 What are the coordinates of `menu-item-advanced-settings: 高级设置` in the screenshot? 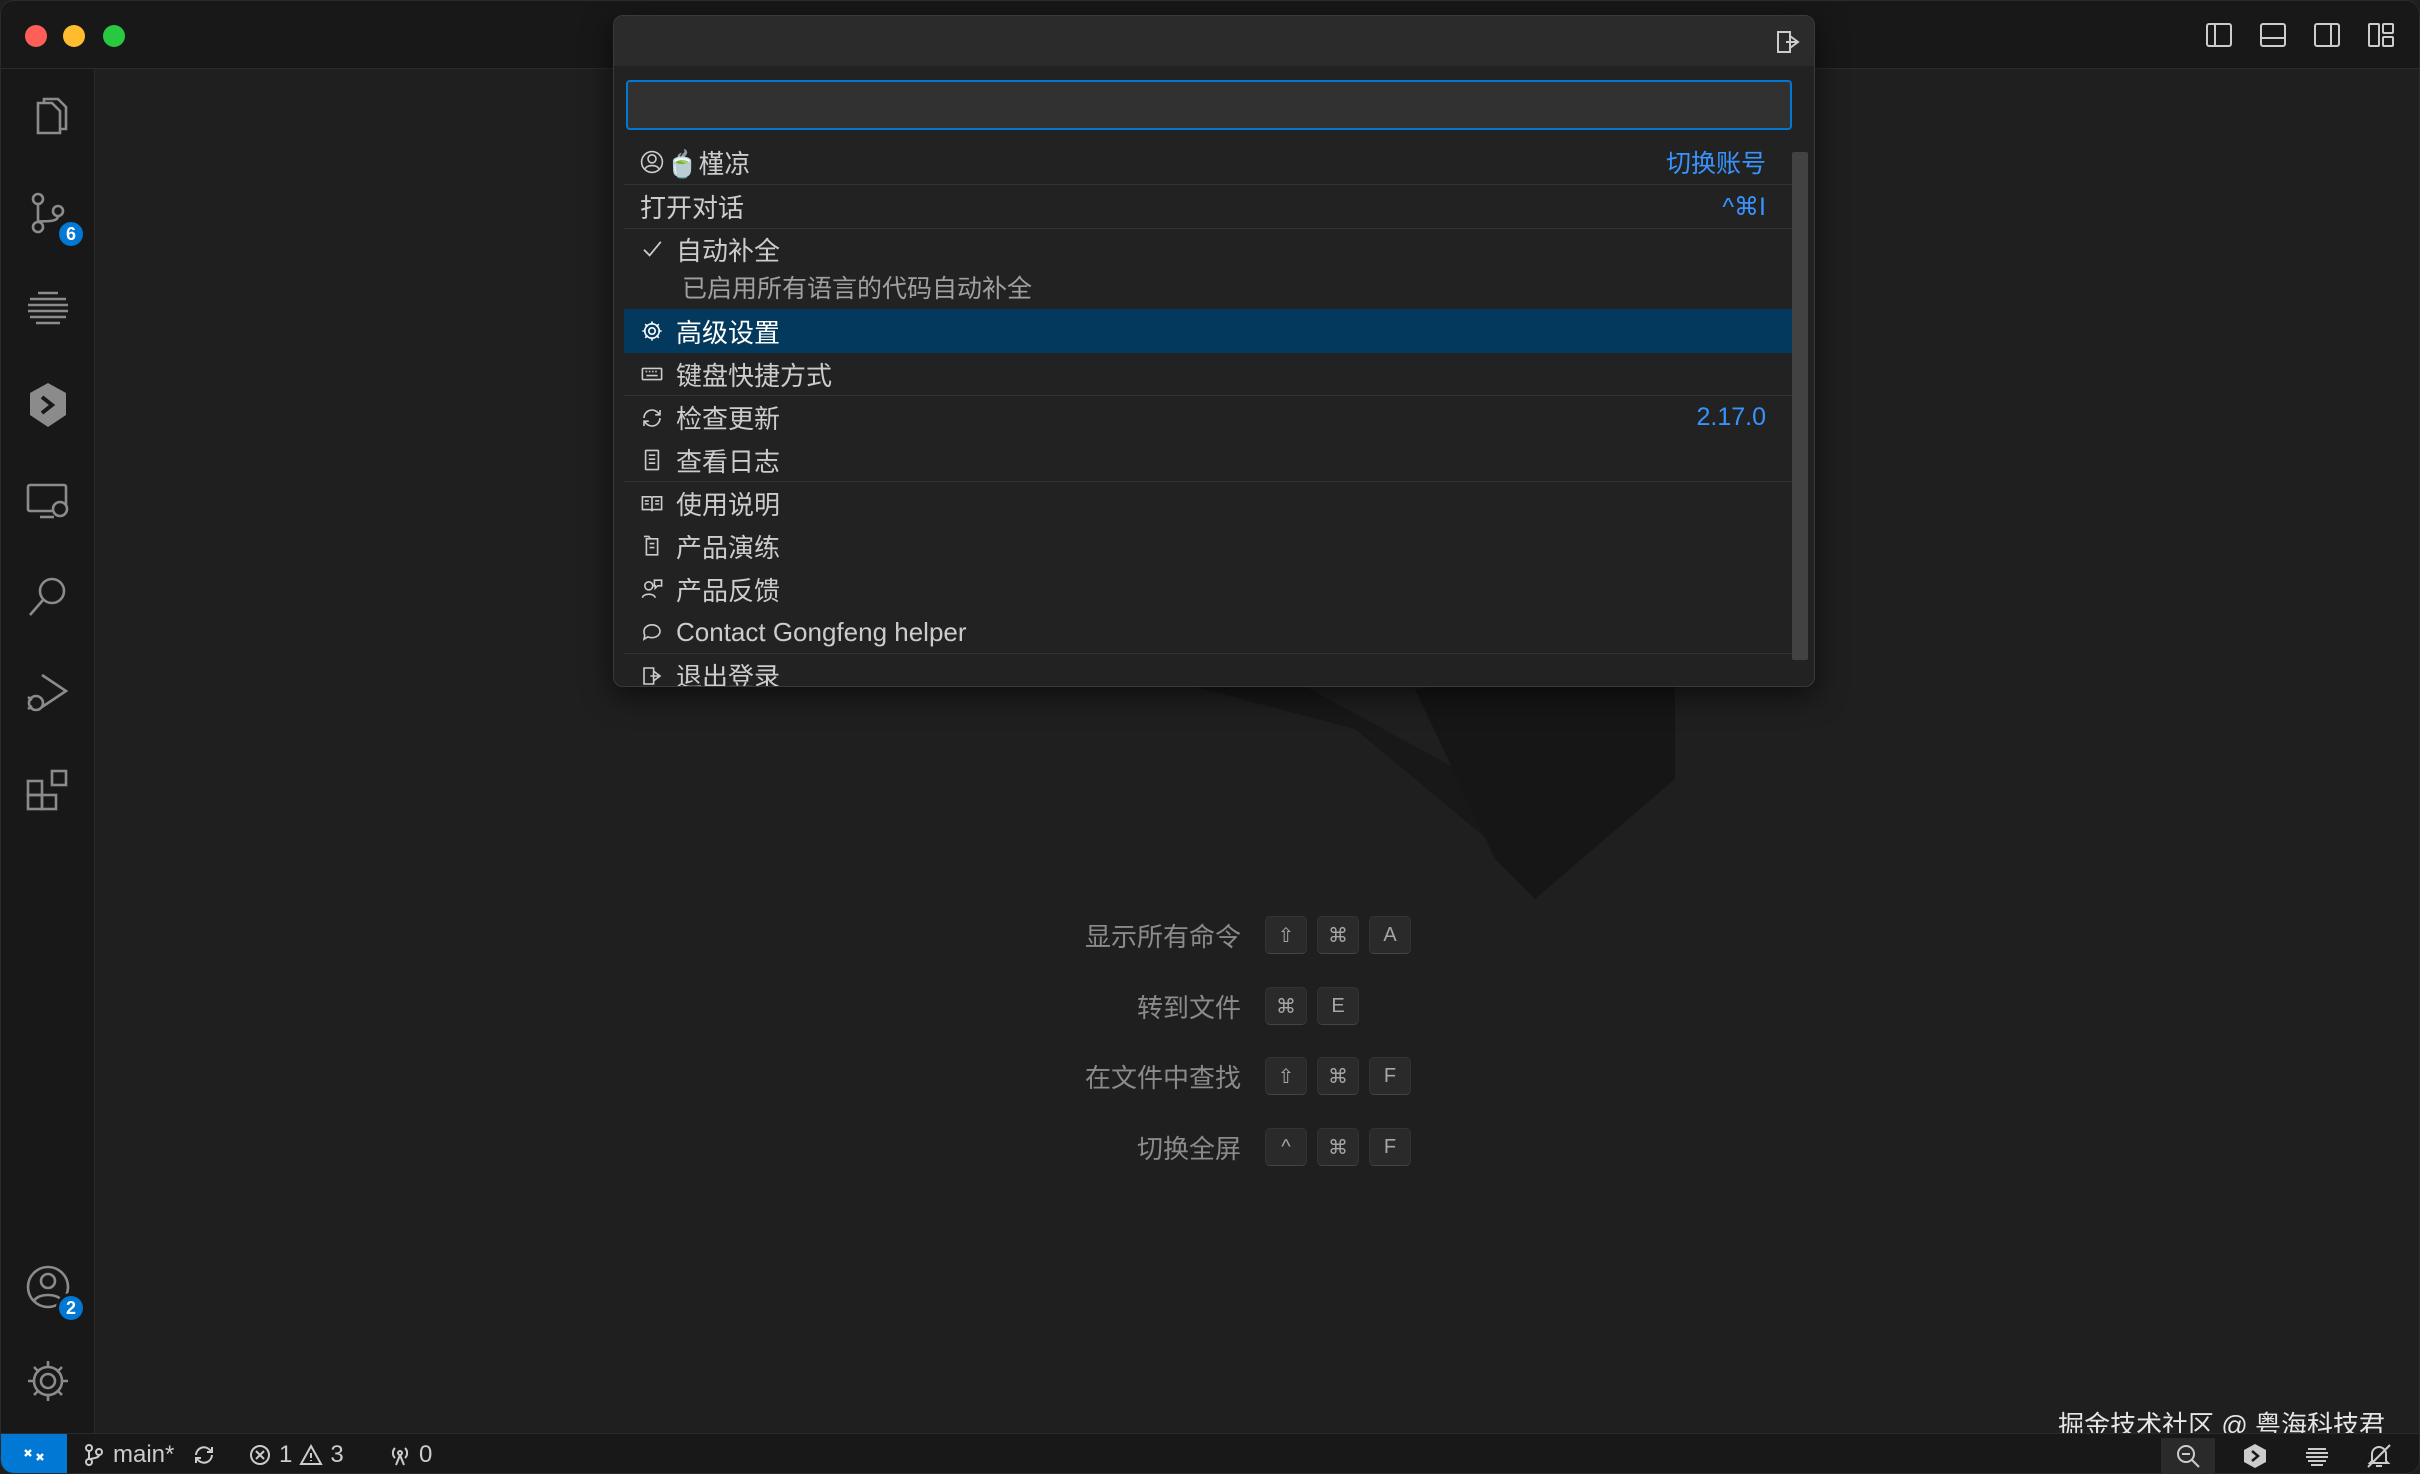 It's located at (1209, 331).